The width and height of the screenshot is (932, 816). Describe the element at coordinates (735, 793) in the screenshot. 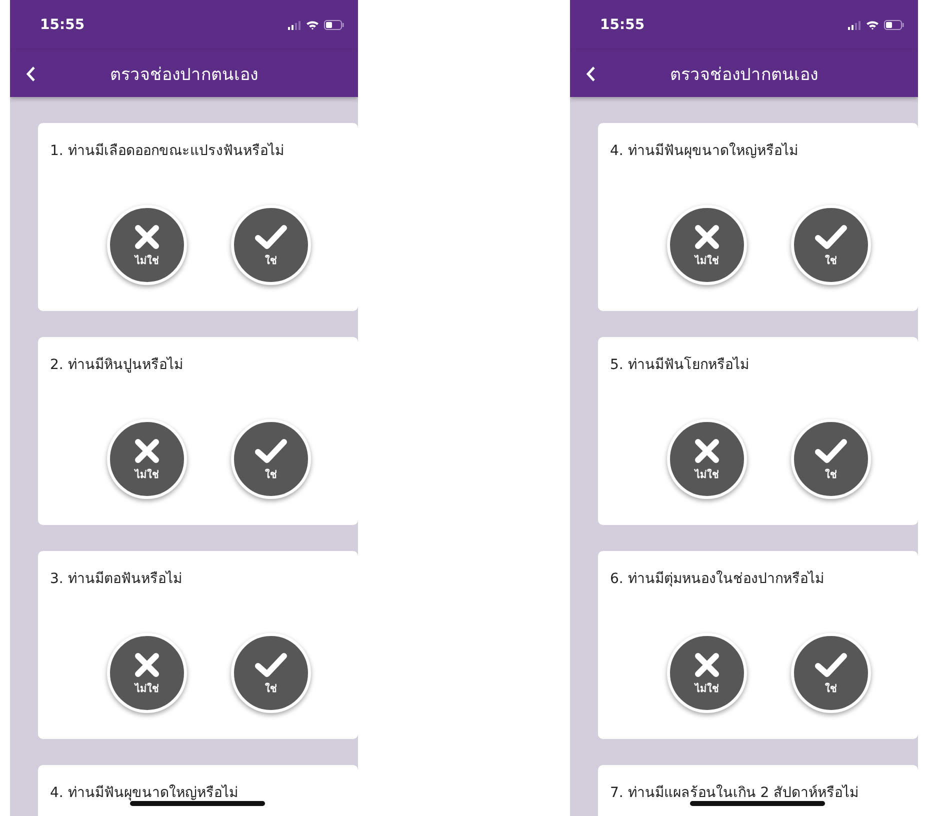

I see `question-text: 7. ท่านมีแผลร้อนในเกิน 2 สัปดาห์หรือไม่` at that location.